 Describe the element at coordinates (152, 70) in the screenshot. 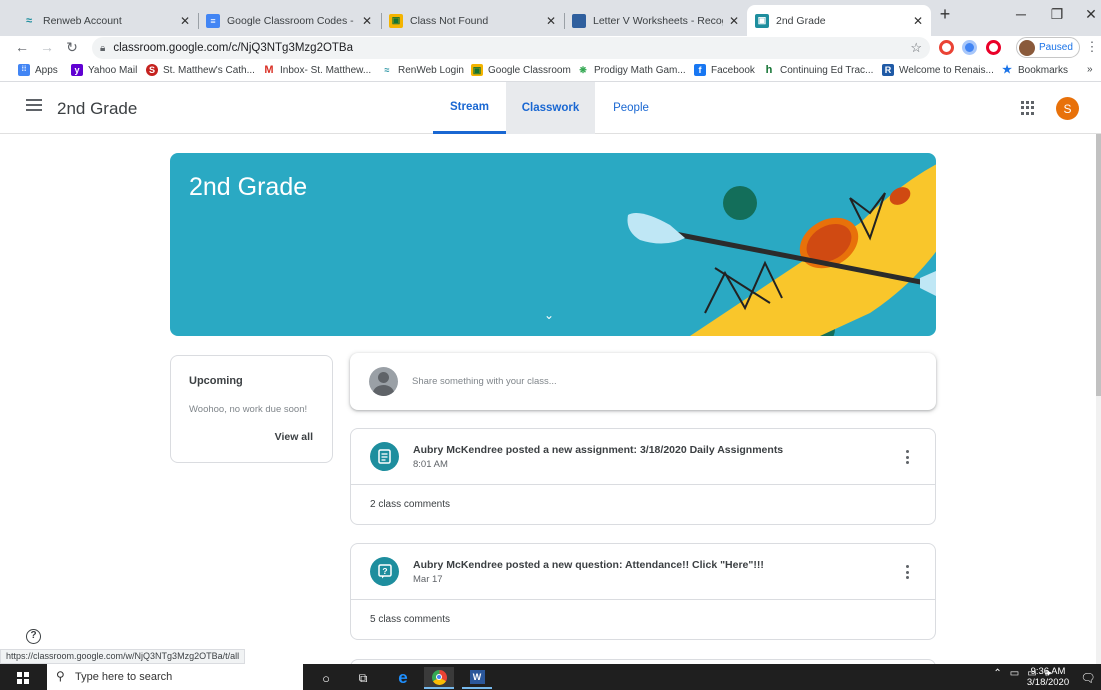

I see `school-icon: S` at that location.